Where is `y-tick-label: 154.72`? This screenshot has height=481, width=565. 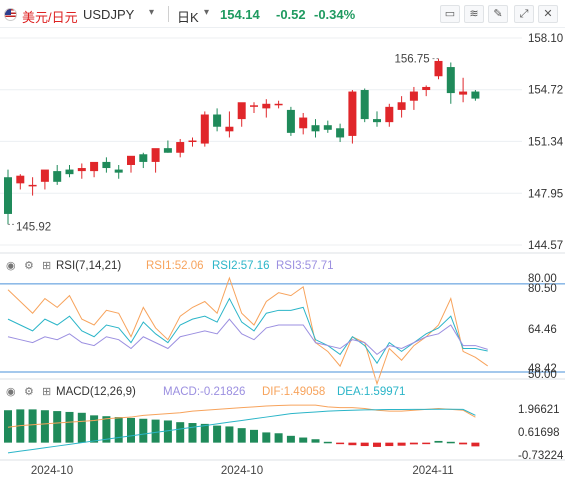 y-tick-label: 154.72 is located at coordinates (545, 91).